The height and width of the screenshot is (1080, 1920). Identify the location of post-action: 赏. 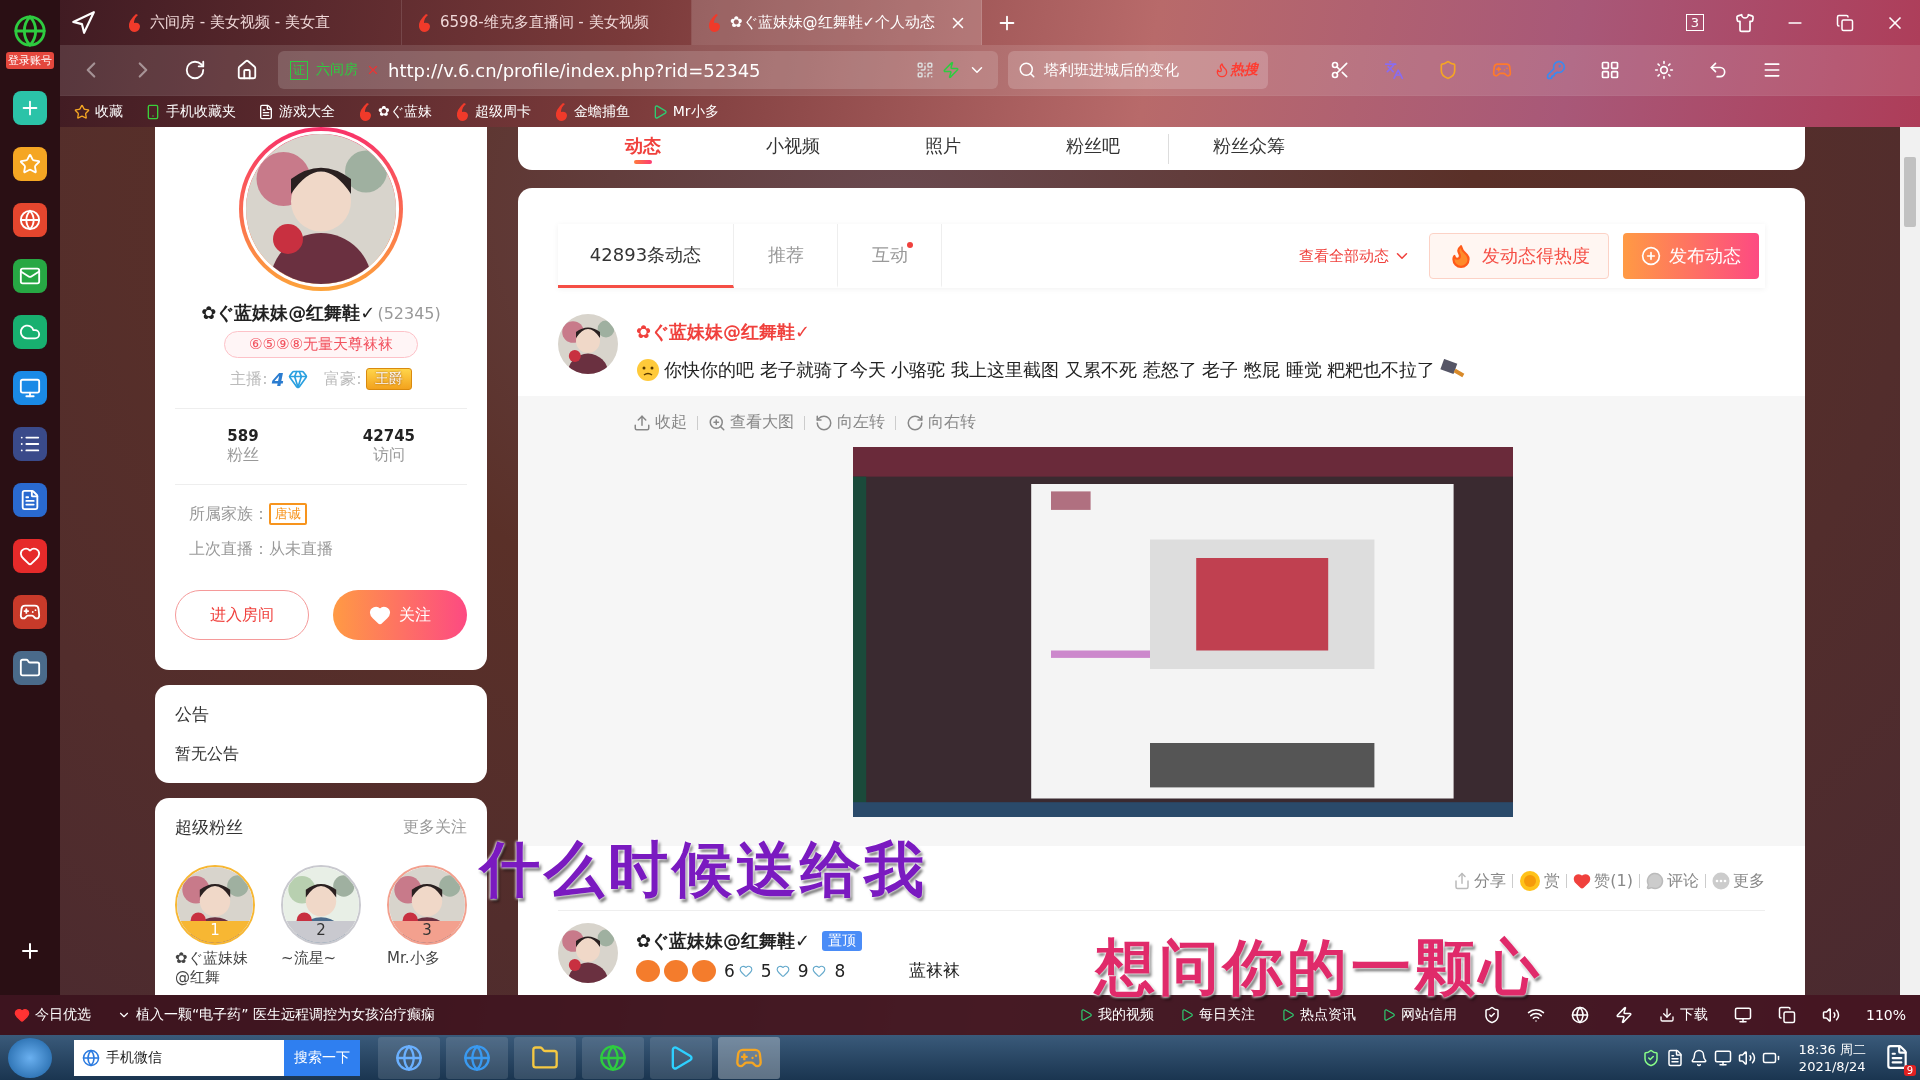
(1540, 881).